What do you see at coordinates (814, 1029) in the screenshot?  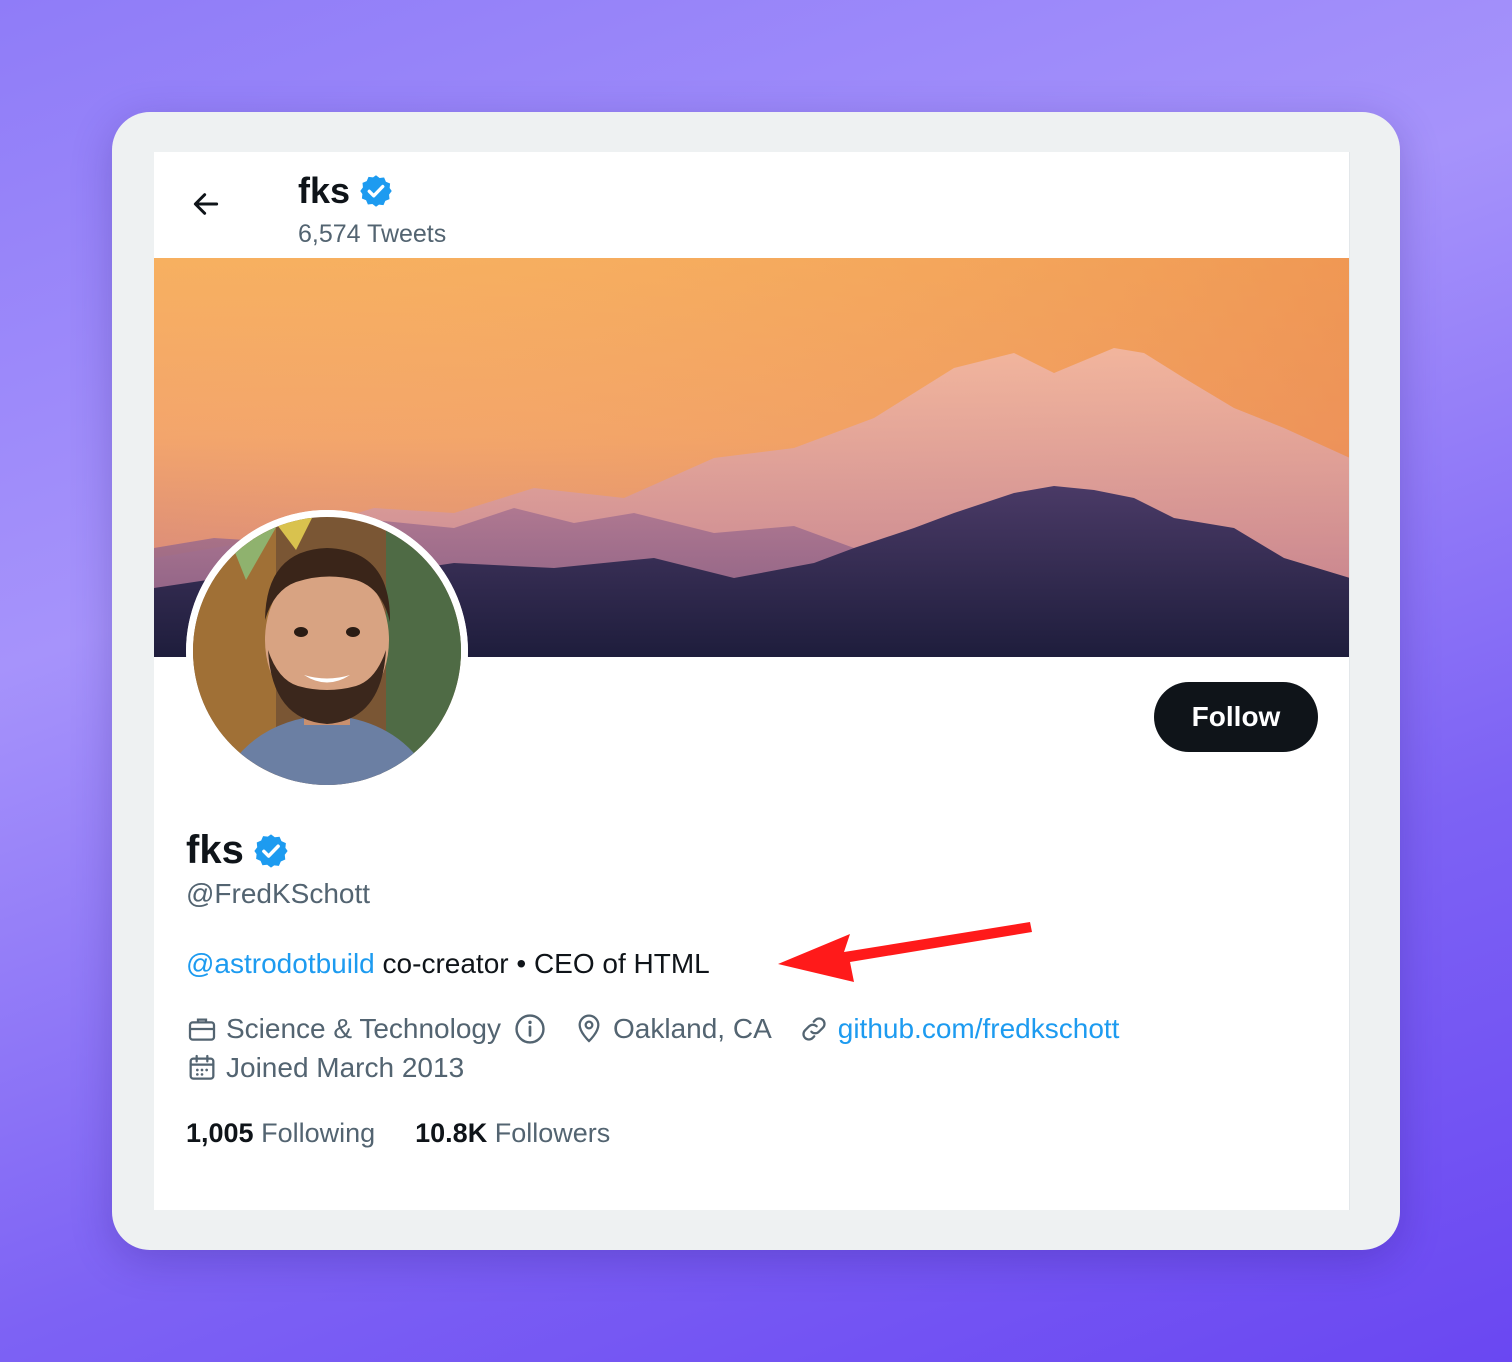 I see `link-icon` at bounding box center [814, 1029].